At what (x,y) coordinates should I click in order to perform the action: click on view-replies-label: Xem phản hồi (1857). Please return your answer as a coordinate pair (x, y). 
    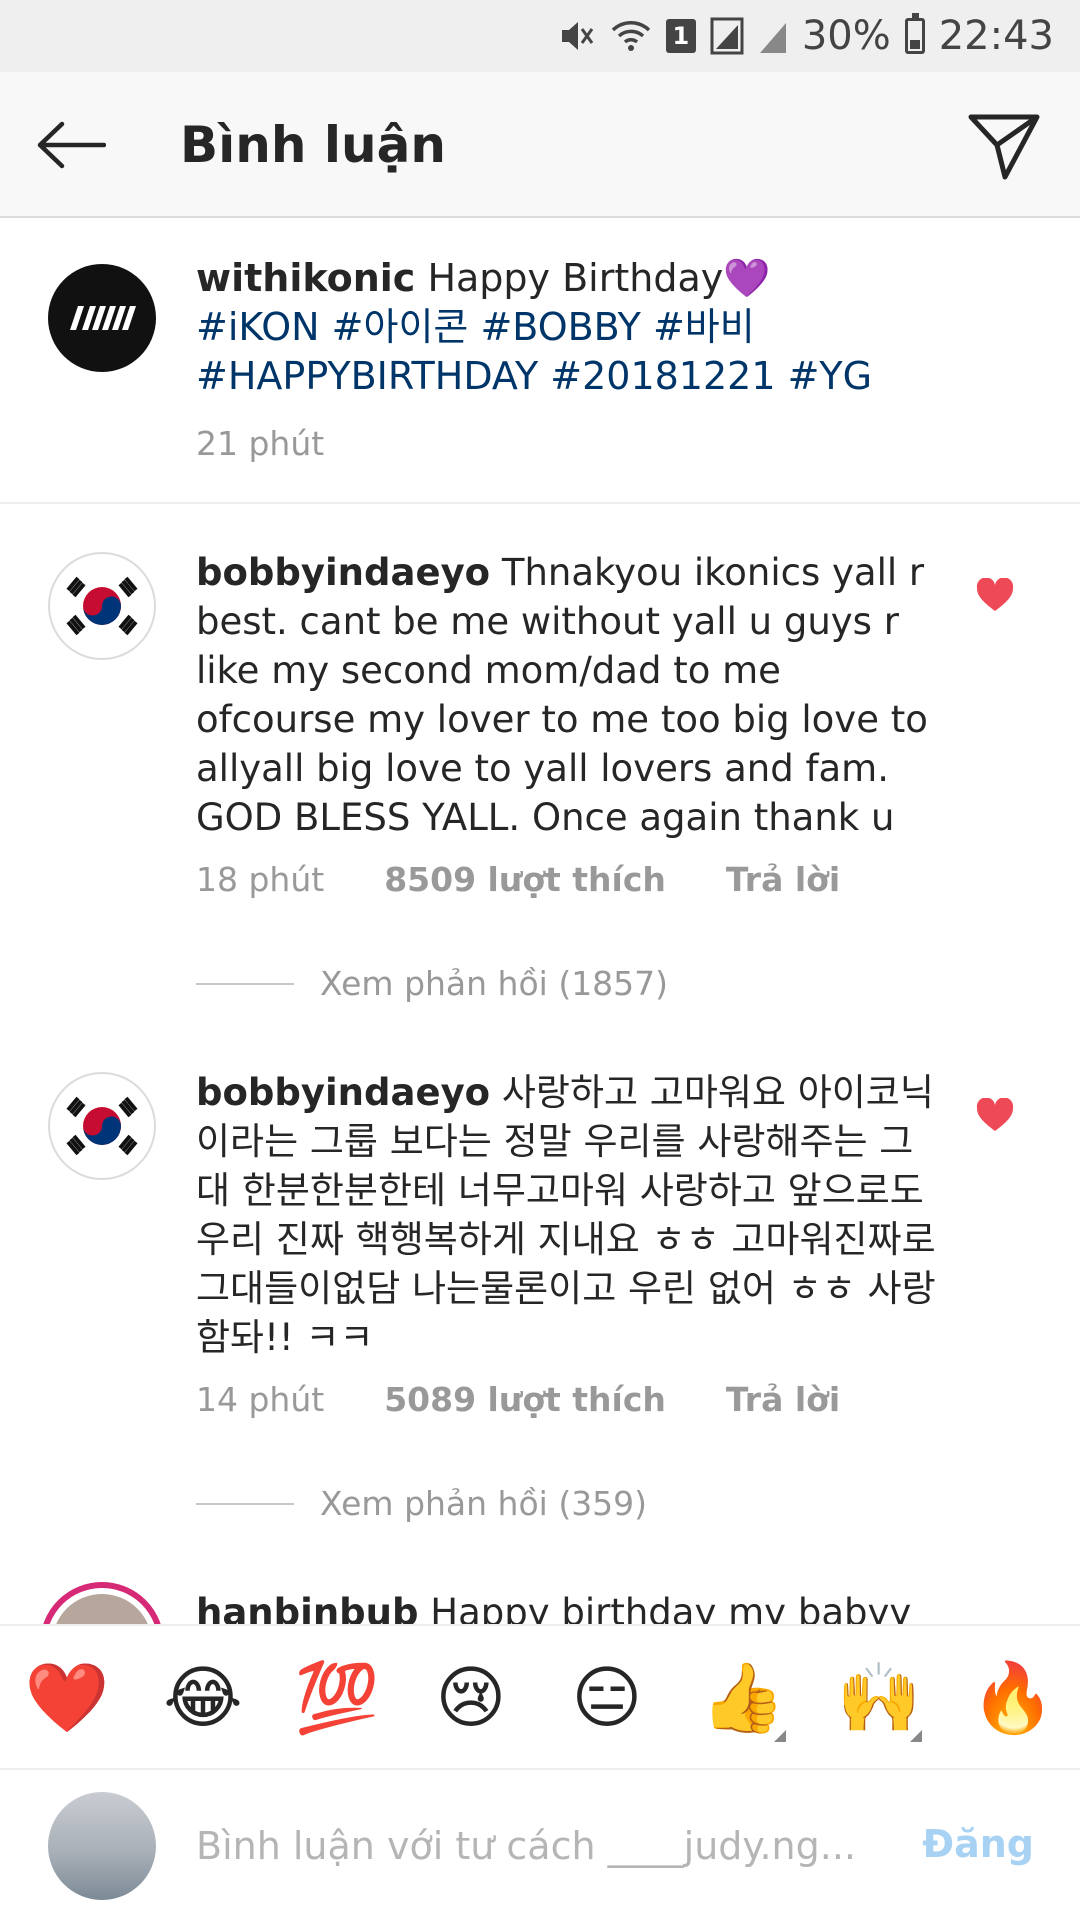
    Looking at the image, I should click on (494, 983).